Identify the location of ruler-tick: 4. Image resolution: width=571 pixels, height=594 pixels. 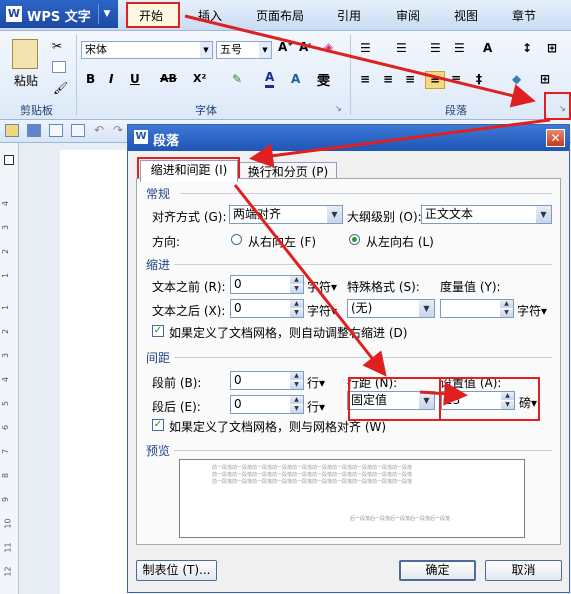
(6, 379).